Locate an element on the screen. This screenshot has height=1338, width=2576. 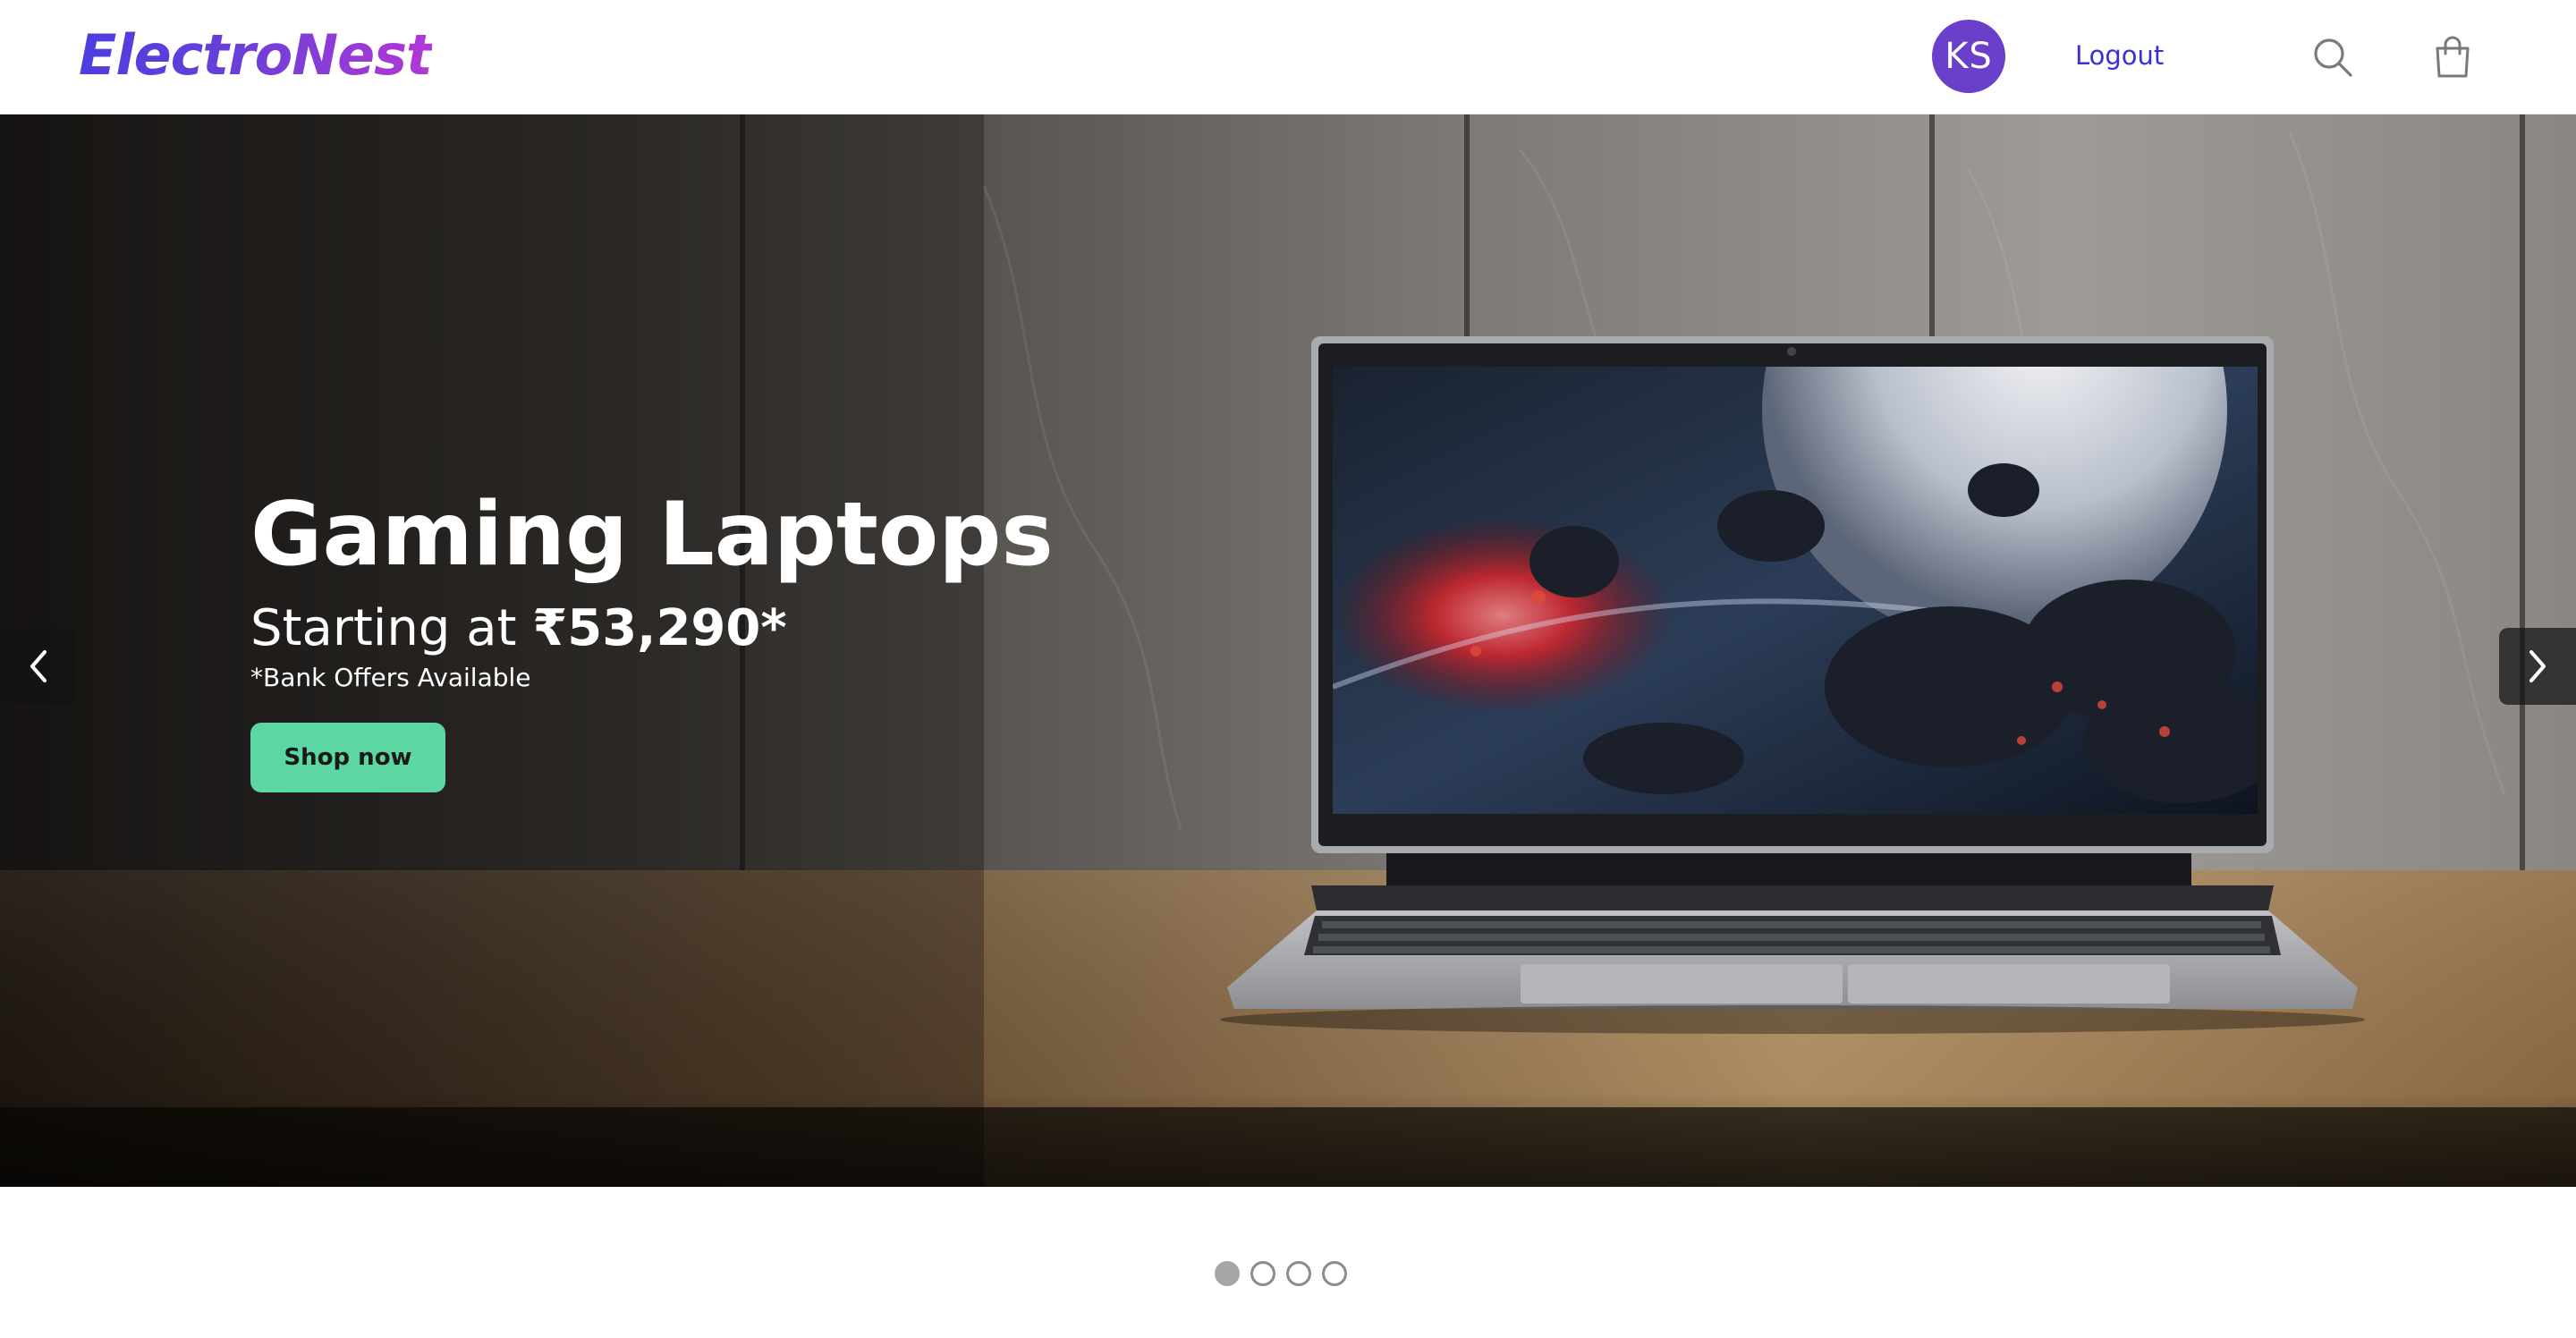
hero-subtitle: Starting at ₹53,290* is located at coordinates (652, 628).